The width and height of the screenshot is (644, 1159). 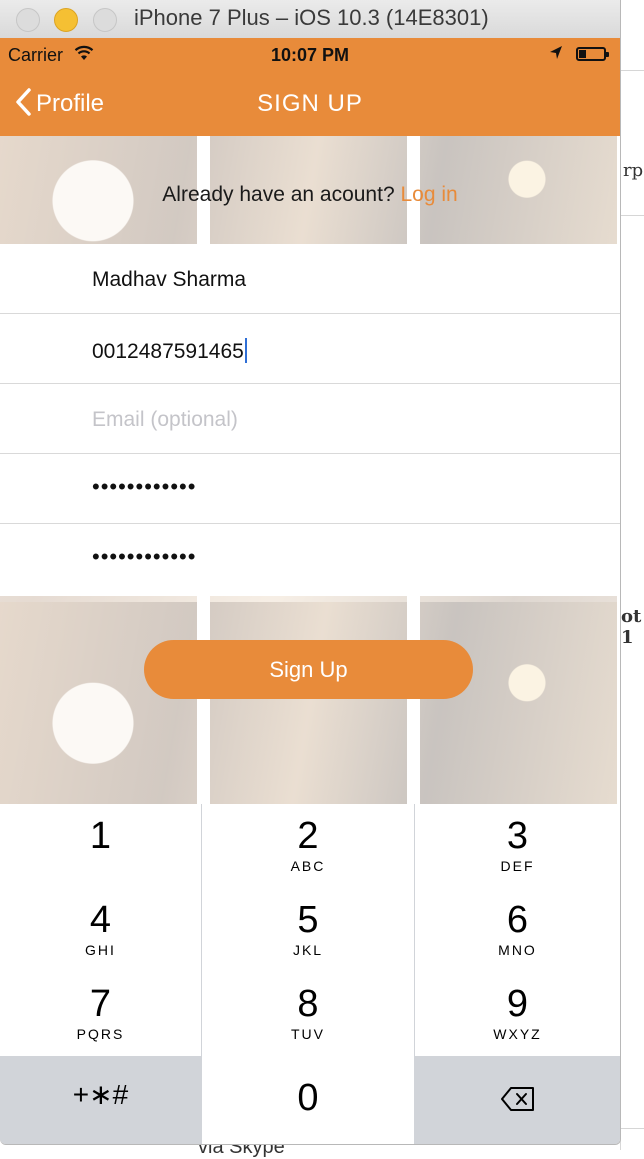 What do you see at coordinates (310, 349) in the screenshot?
I see `phone-field: 0012487591465` at bounding box center [310, 349].